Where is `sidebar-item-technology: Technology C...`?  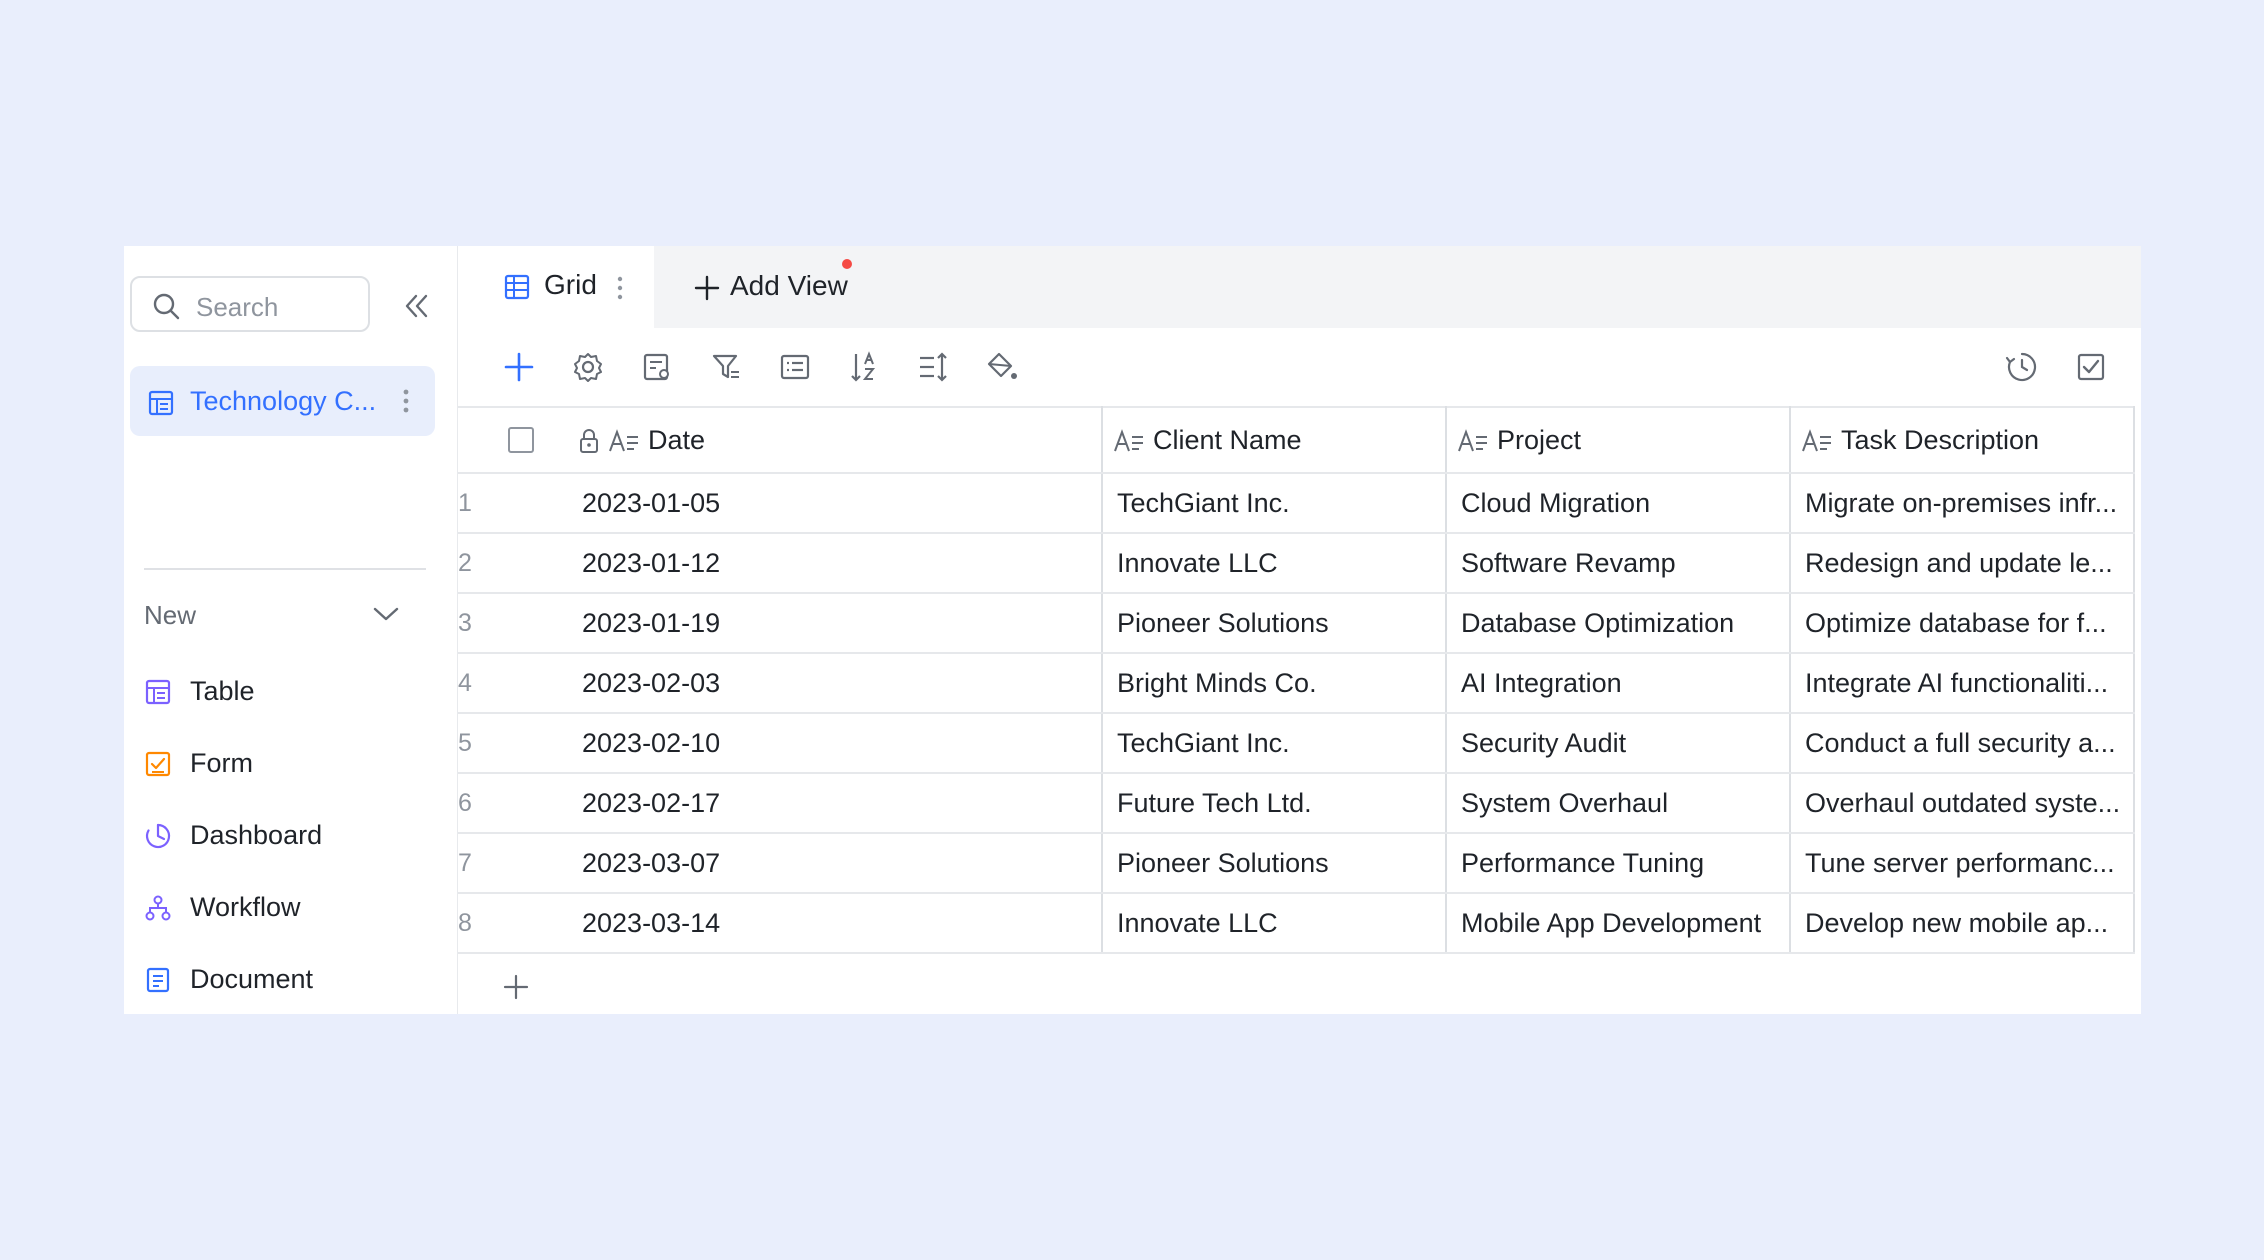
sidebar-item-technology: Technology C... is located at coordinates (282, 401).